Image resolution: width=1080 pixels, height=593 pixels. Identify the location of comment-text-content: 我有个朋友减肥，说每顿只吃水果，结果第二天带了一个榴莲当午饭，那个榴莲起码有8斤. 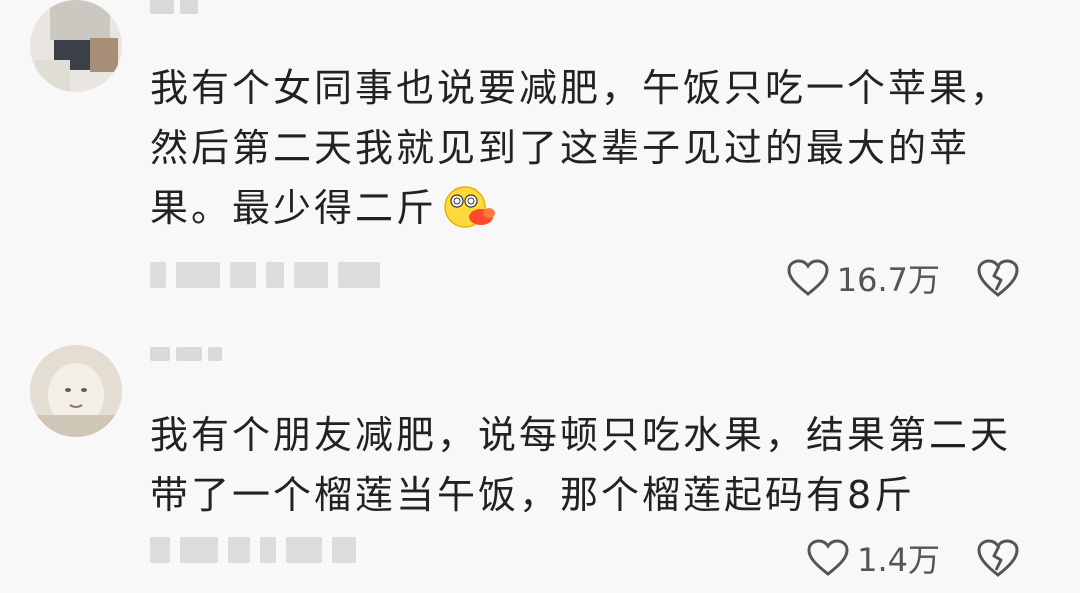
(581, 465).